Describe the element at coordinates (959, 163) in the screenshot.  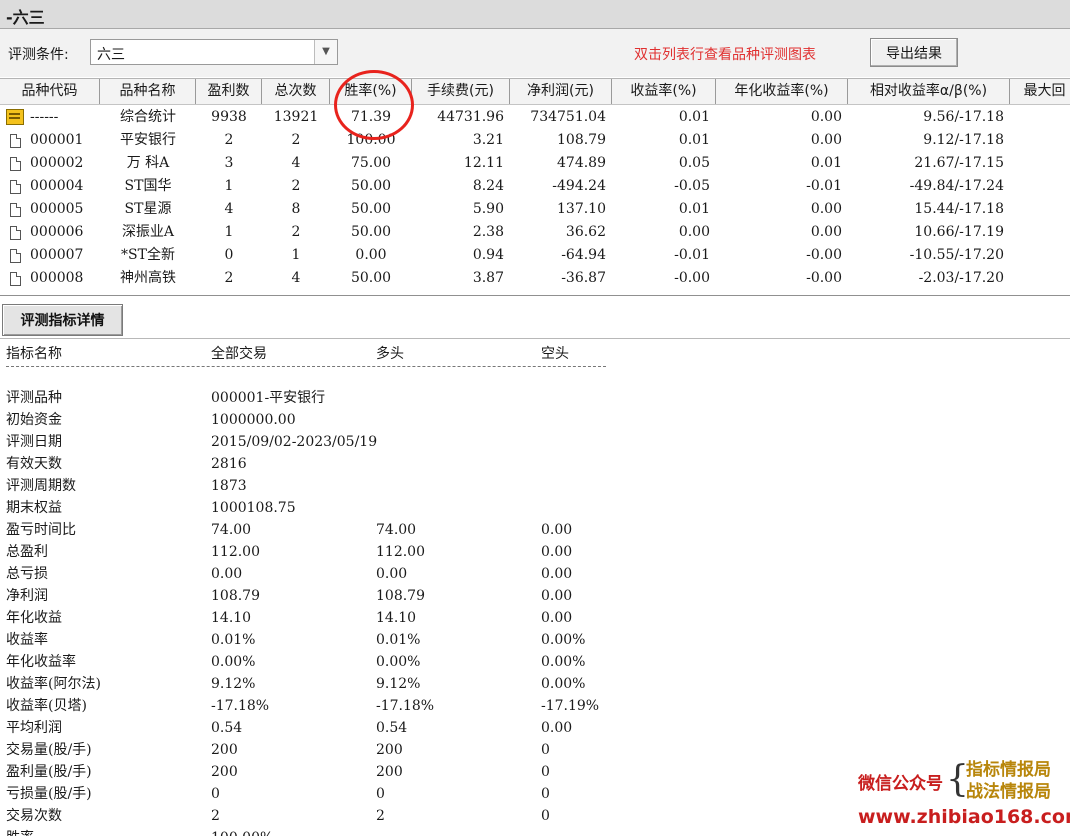
I see `table-cell: 21.67/-17.15` at that location.